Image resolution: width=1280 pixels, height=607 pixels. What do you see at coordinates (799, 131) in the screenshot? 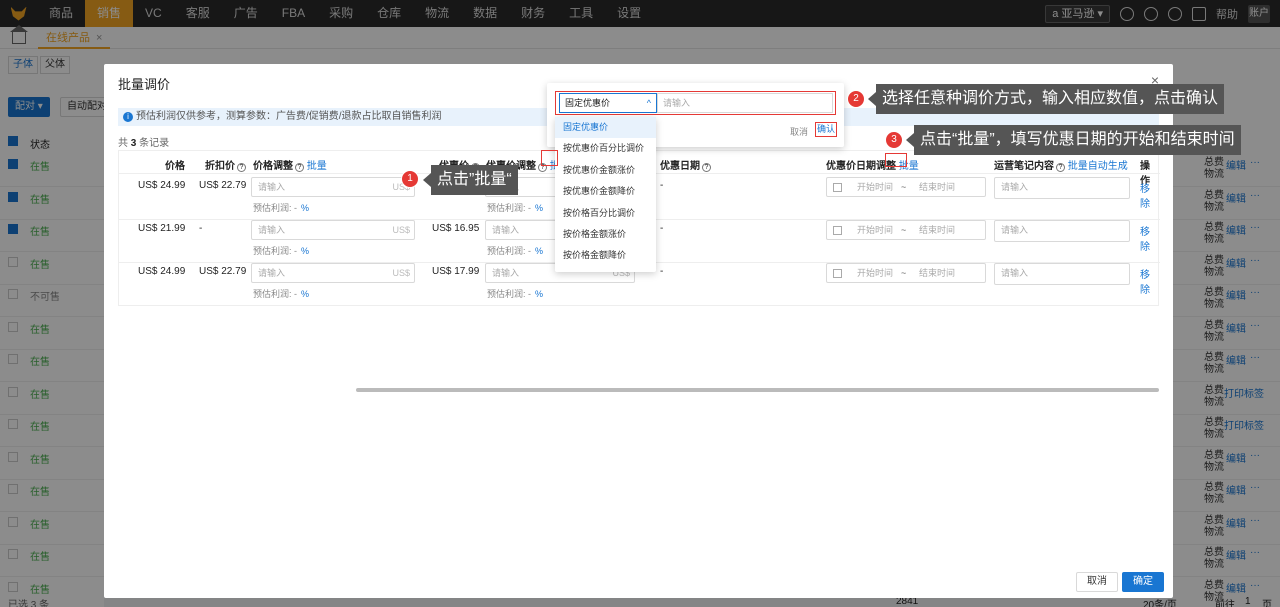
I see `popover-cancel: 取消` at bounding box center [799, 131].